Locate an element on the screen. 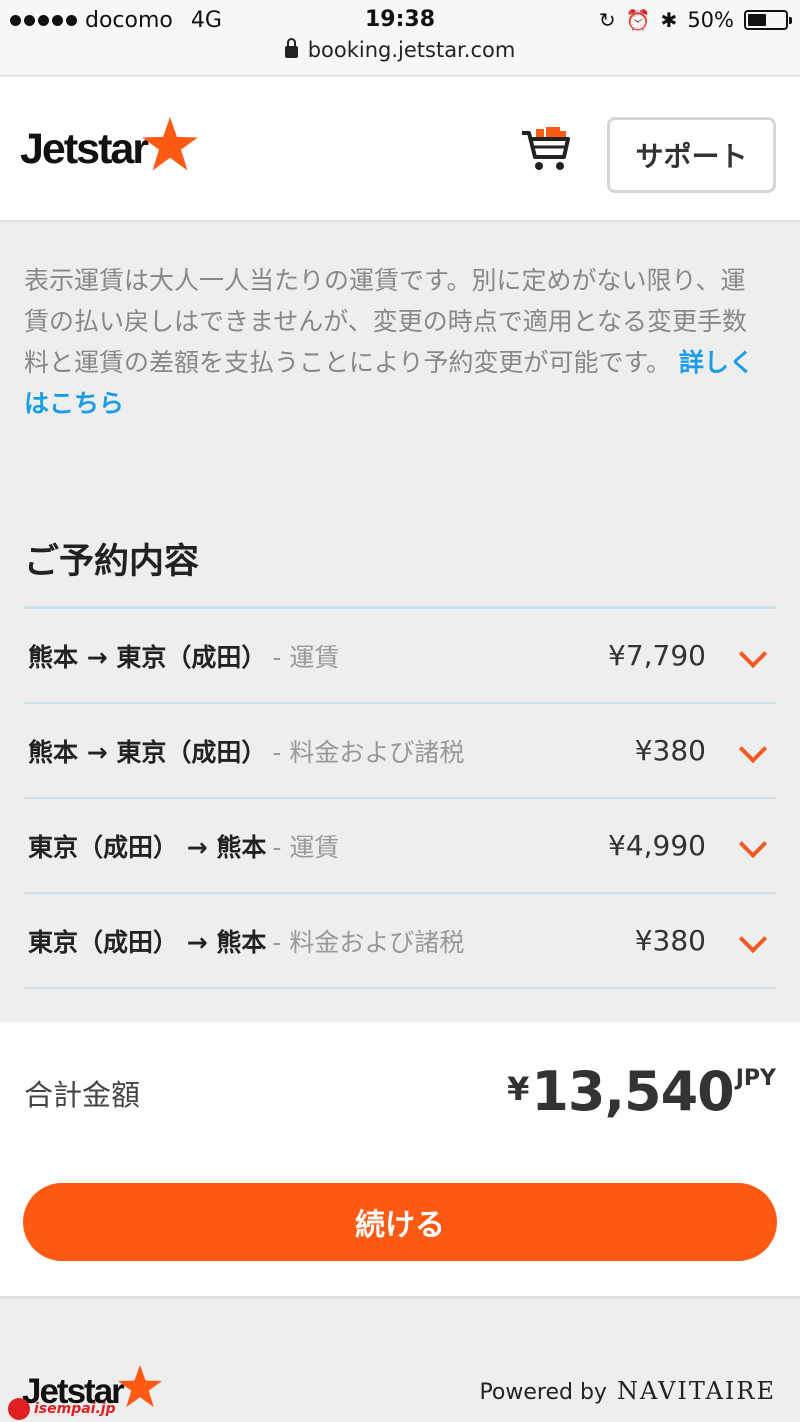 The width and height of the screenshot is (800, 1422). total-currency: JPY is located at coordinates (755, 1078).